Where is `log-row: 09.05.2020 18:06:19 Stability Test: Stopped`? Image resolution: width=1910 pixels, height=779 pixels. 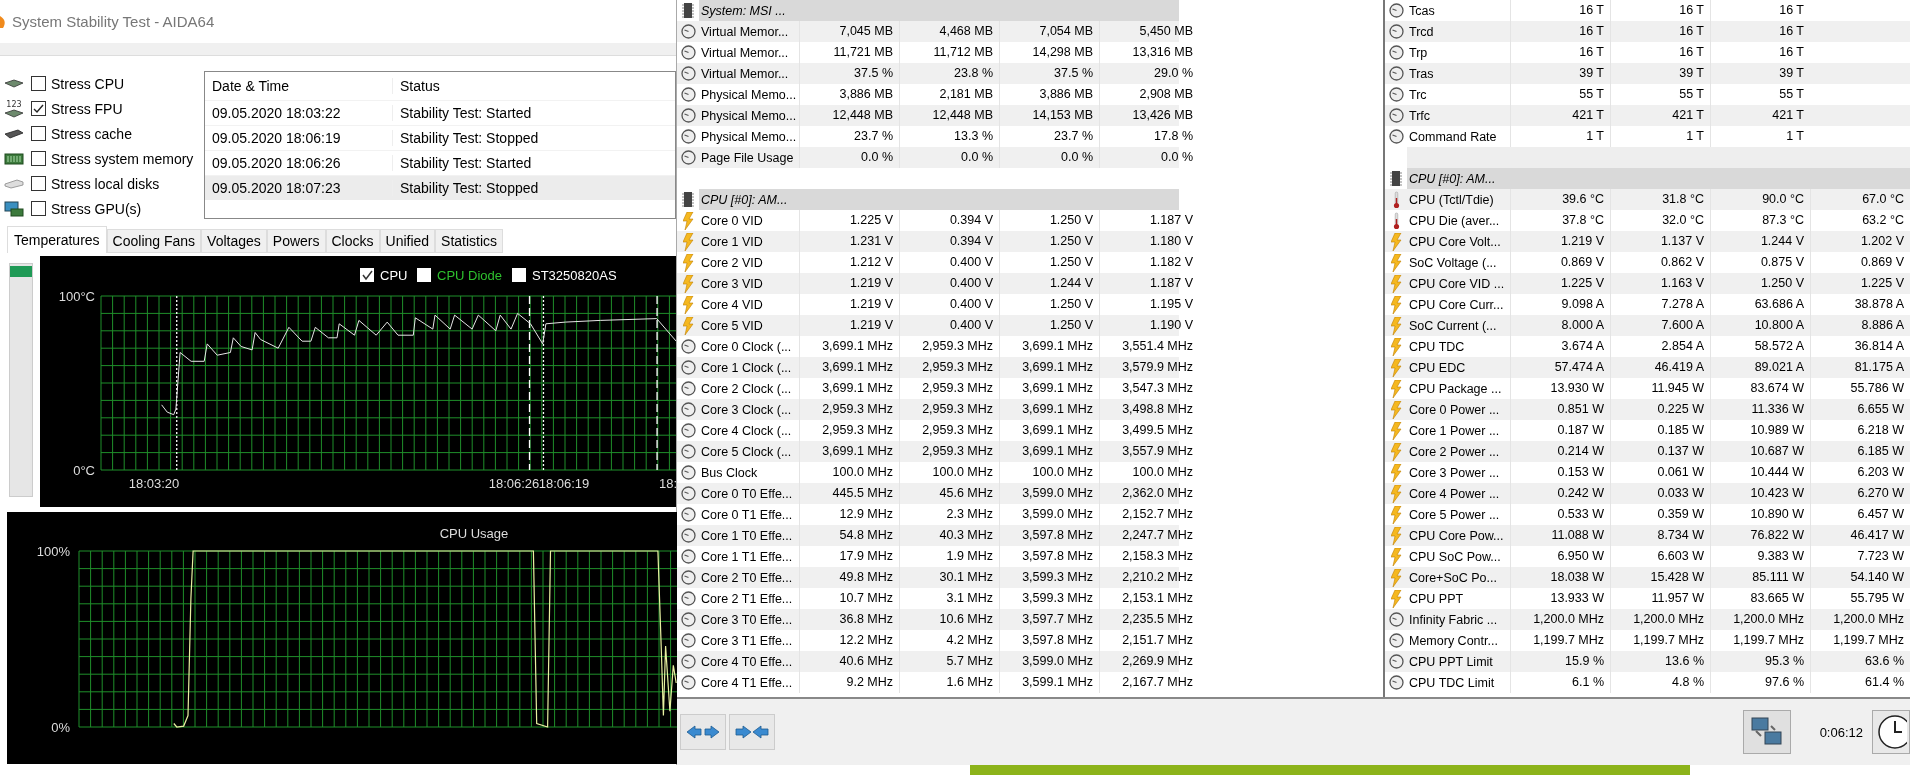
log-row: 09.05.2020 18:06:19 Stability Test: Stopped is located at coordinates (440, 137).